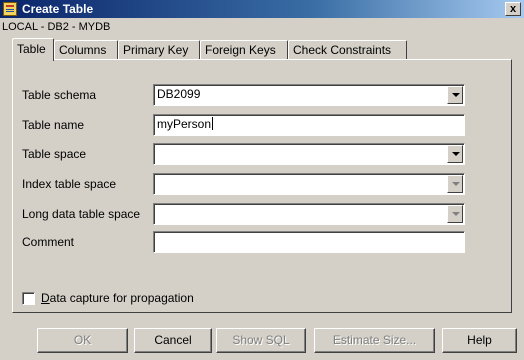 The height and width of the screenshot is (360, 524). Describe the element at coordinates (184, 124) in the screenshot. I see `table-name-value: myPerson` at that location.